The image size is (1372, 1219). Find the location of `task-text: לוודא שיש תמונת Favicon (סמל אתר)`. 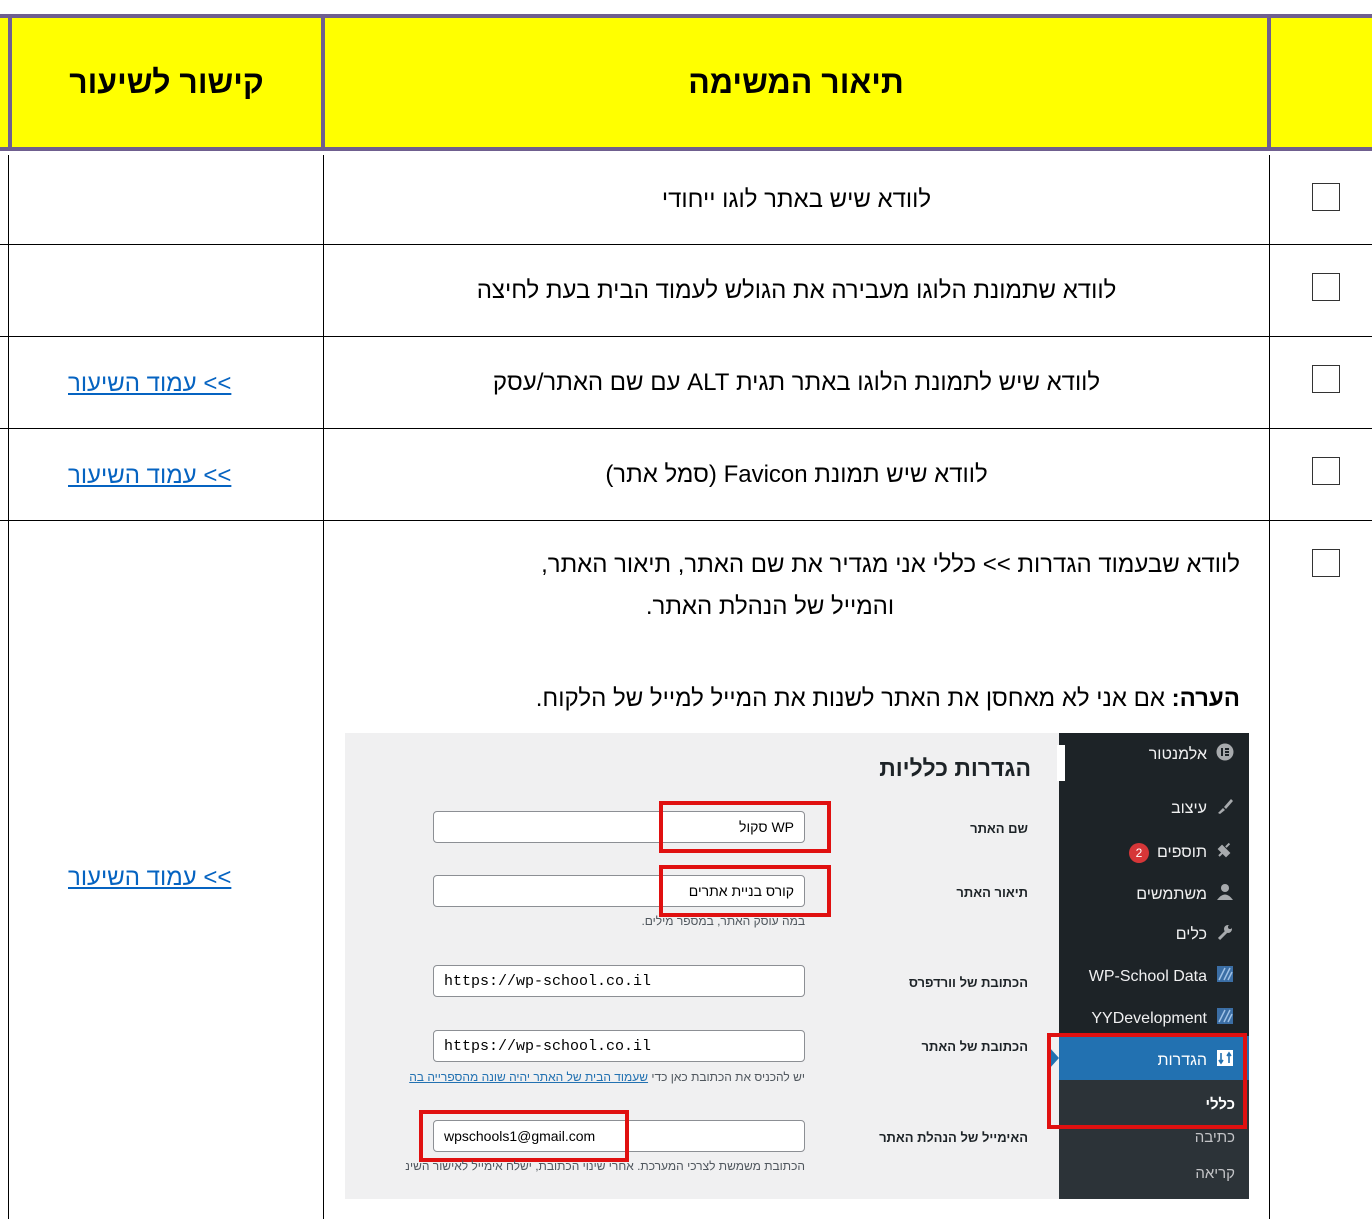

task-text: לוודא שיש תמונת Favicon (סמל אתר) is located at coordinates (796, 474).